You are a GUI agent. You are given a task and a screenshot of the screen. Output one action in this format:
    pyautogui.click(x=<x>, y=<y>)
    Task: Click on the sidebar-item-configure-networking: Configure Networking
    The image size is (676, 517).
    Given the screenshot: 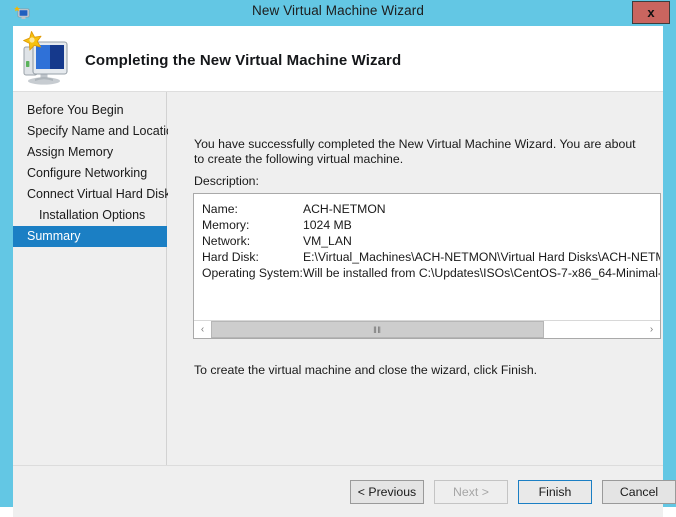 What is the action you would take?
    pyautogui.click(x=90, y=173)
    